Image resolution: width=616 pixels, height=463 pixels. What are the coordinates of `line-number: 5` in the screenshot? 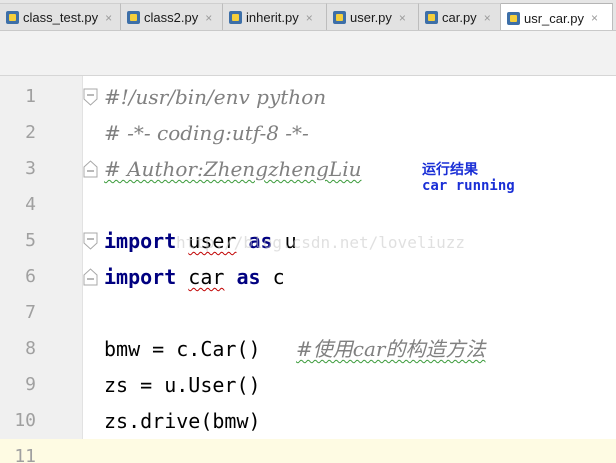 It's located at (30, 240).